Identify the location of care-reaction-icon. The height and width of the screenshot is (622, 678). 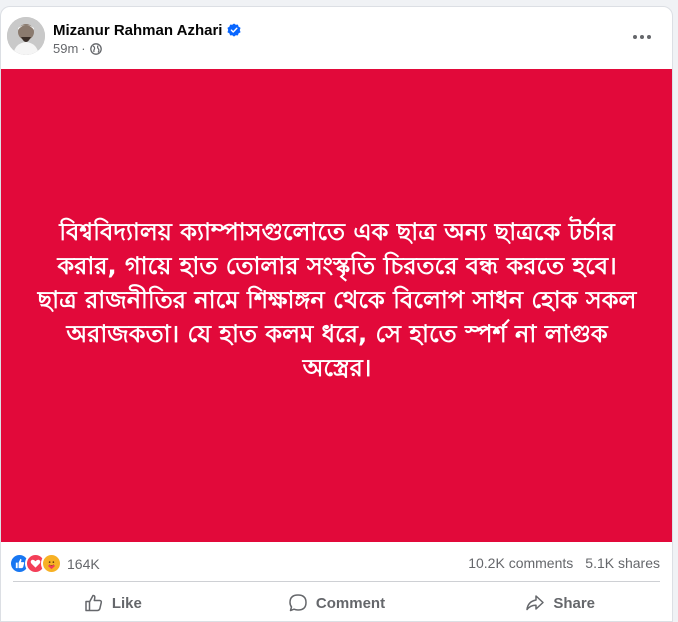
(51, 563).